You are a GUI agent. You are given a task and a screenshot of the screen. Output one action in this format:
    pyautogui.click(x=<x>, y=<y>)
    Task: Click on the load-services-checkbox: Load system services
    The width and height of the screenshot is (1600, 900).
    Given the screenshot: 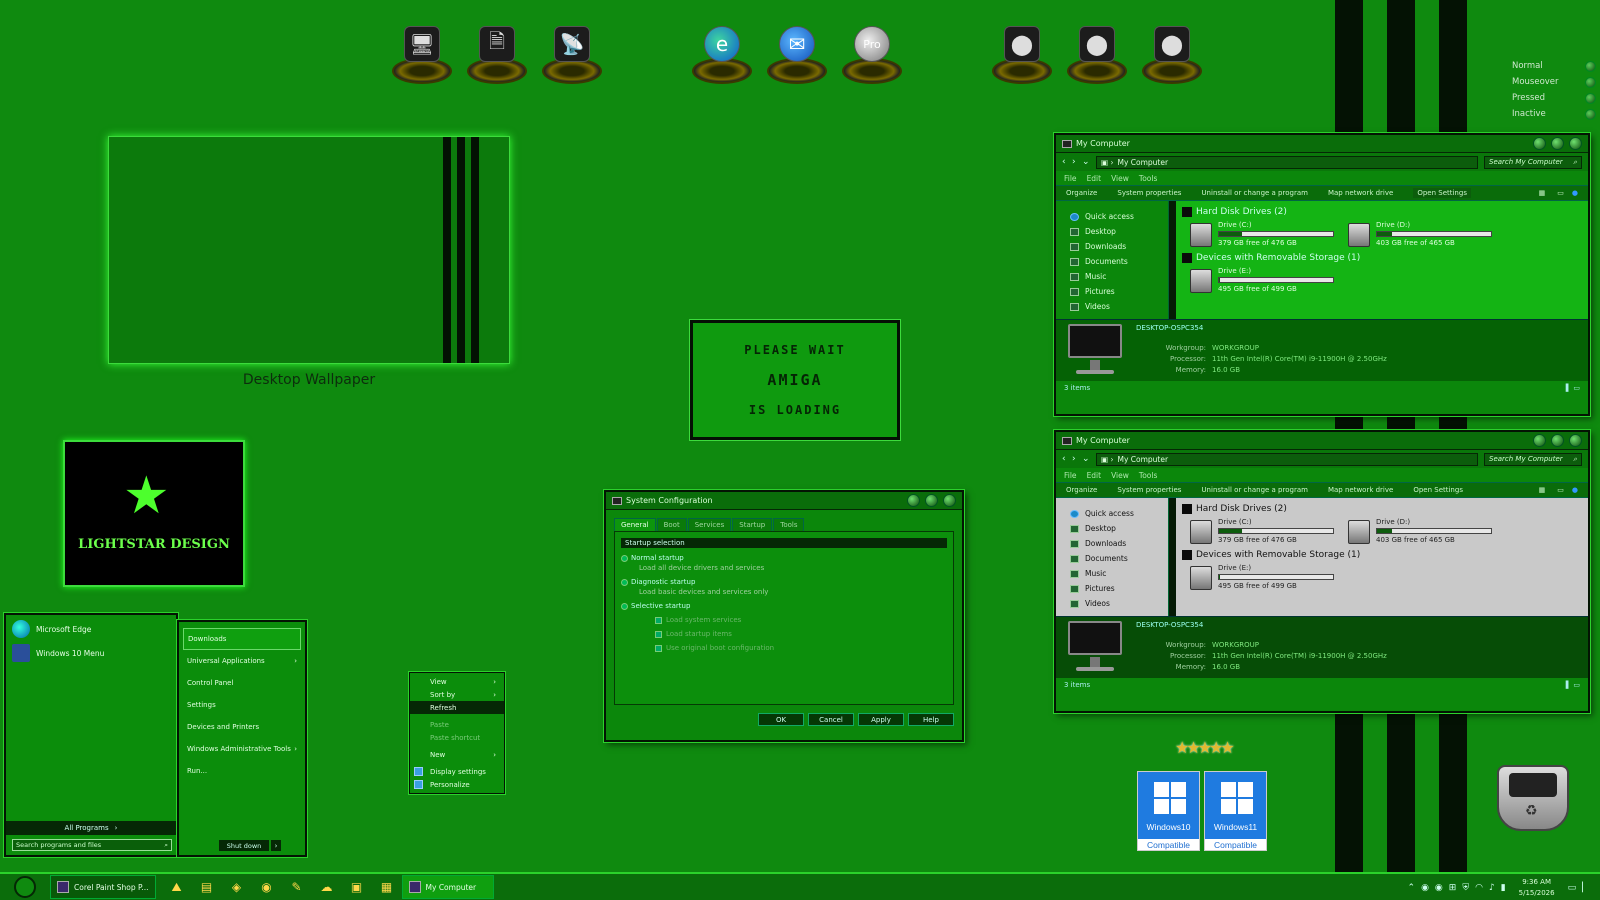 What is the action you would take?
    pyautogui.click(x=801, y=620)
    